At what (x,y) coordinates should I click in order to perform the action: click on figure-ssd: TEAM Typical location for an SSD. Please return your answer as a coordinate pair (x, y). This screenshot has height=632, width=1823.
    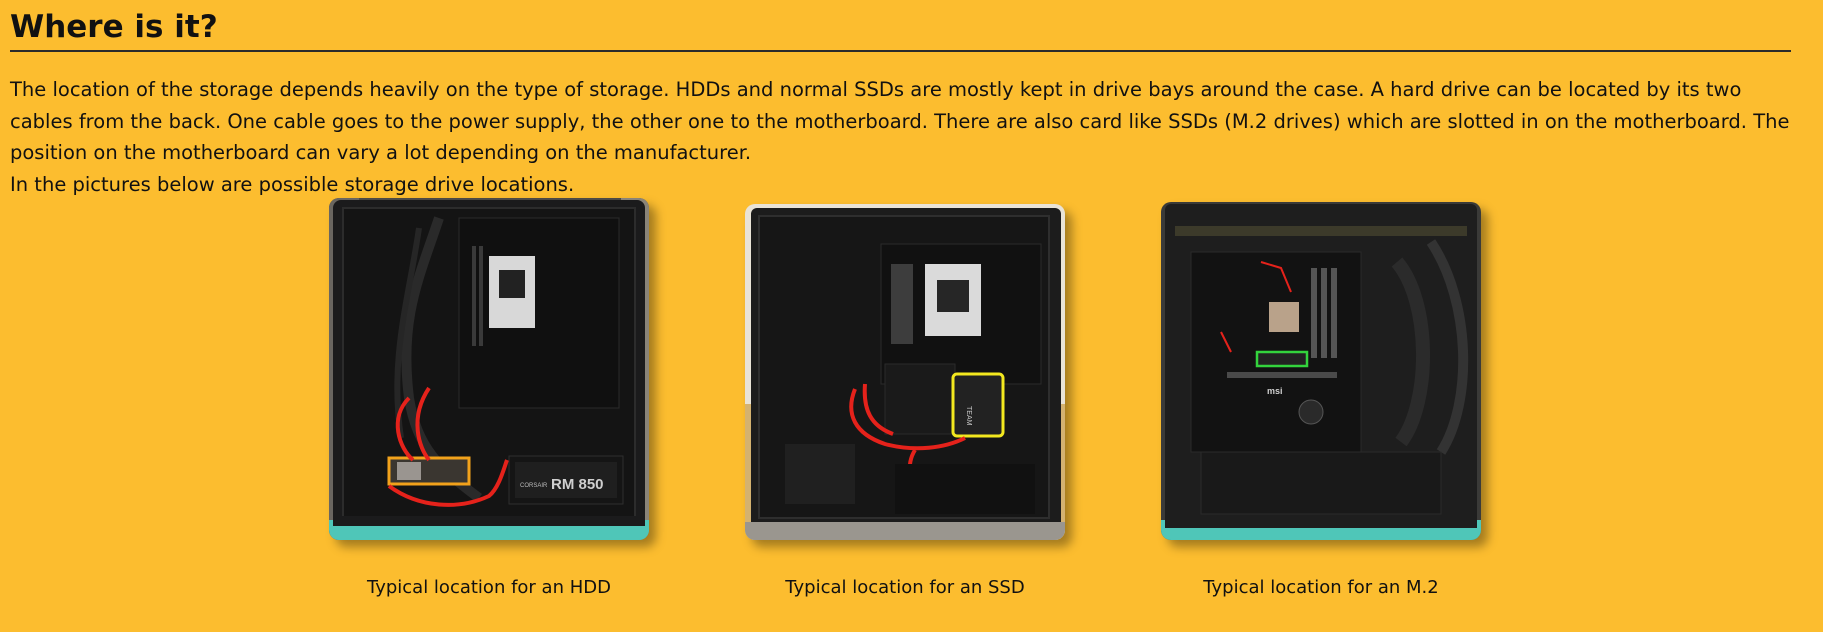
    Looking at the image, I should click on (905, 401).